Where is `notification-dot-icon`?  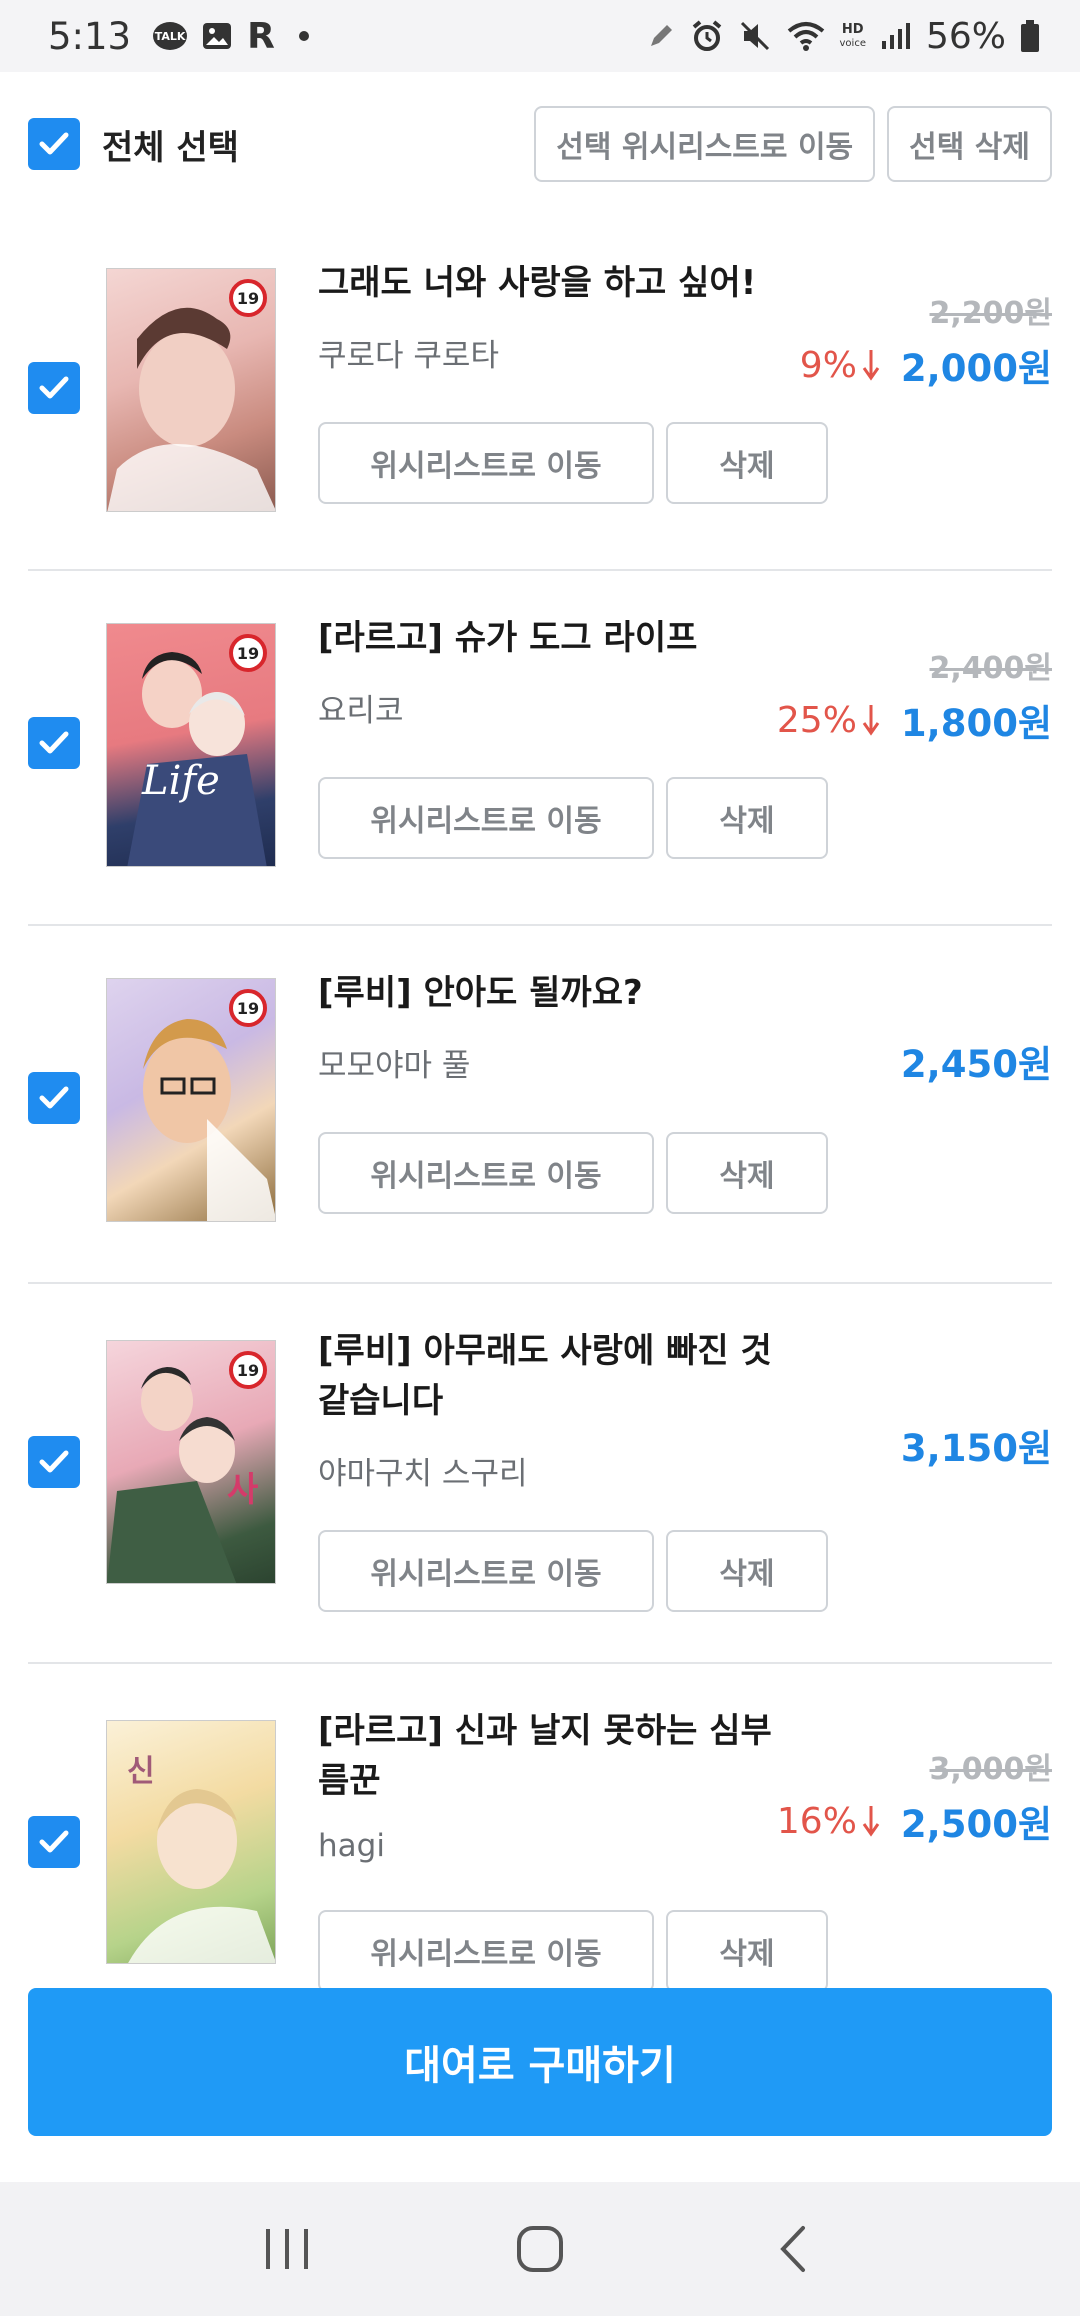
notification-dot-icon is located at coordinates (303, 36).